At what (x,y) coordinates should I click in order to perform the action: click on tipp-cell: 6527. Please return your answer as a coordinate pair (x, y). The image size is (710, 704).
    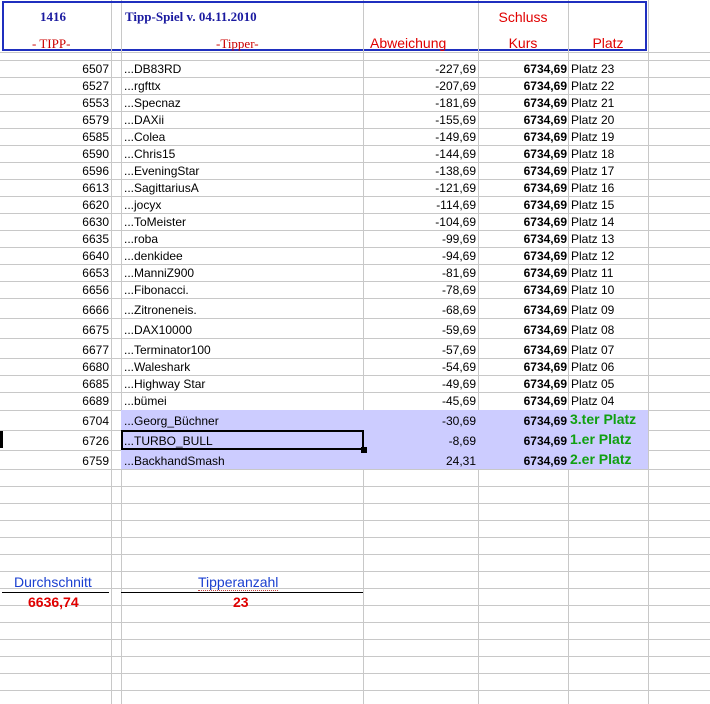
    Looking at the image, I should click on (55, 86).